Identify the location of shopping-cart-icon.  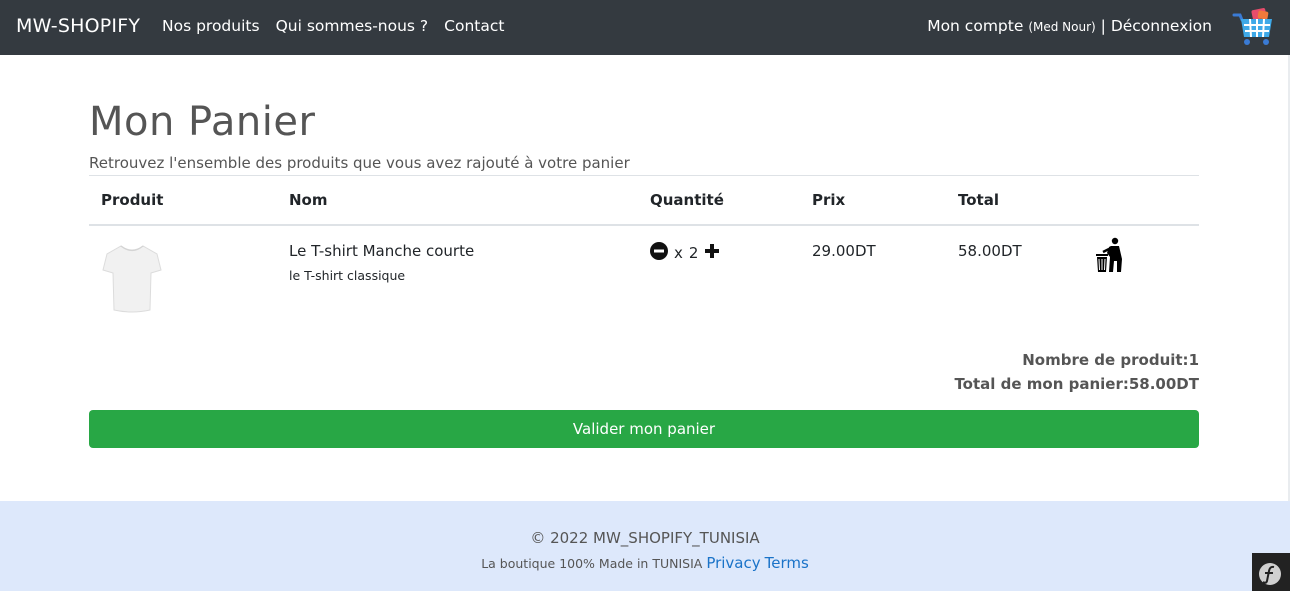
(1253, 27).